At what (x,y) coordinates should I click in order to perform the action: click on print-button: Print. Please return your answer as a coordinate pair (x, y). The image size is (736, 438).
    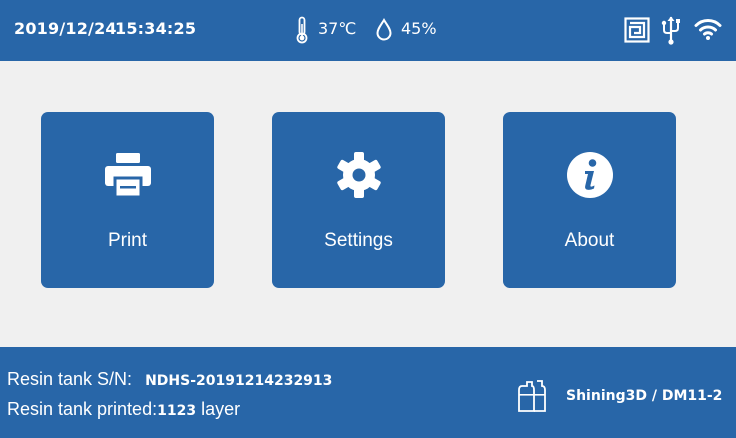
    Looking at the image, I should click on (127, 200).